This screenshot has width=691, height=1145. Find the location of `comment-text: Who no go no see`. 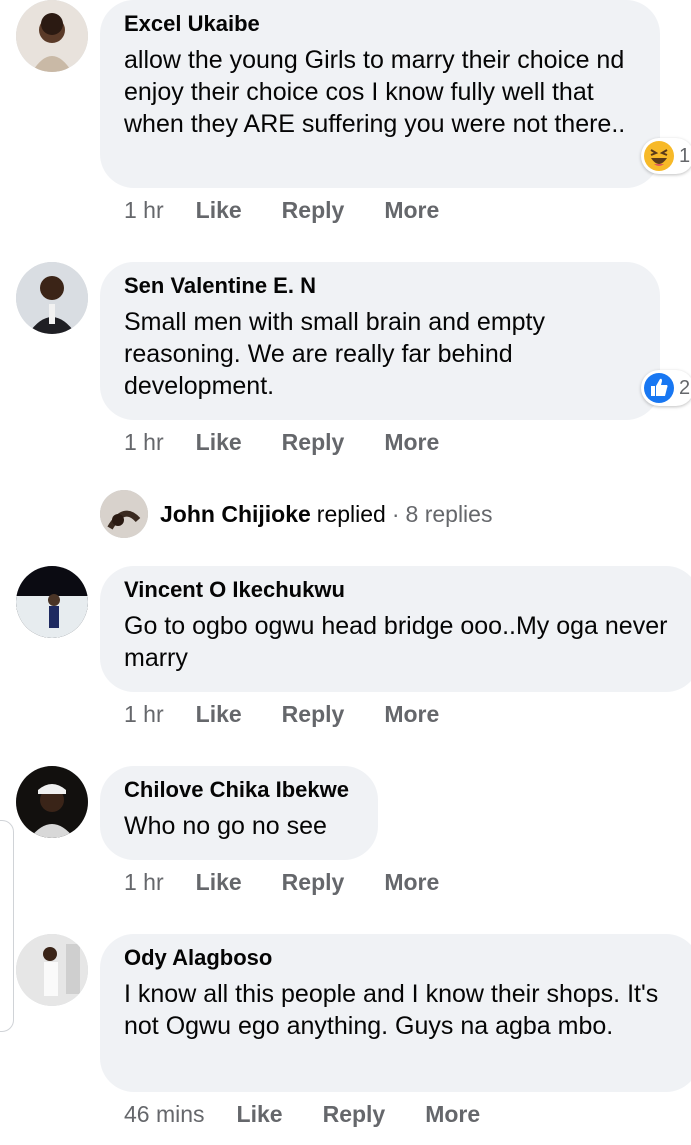

comment-text: Who no go no see is located at coordinates (225, 826).